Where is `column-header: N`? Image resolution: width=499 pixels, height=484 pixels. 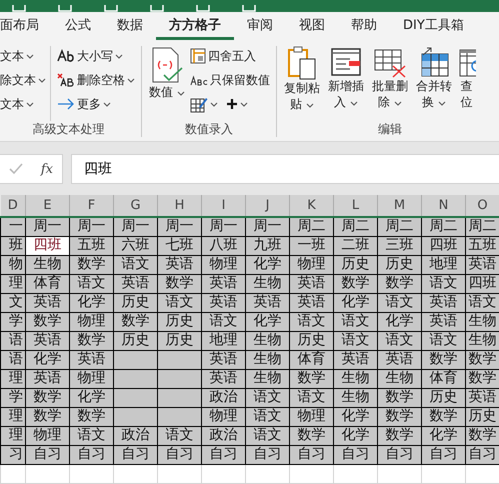 column-header: N is located at coordinates (444, 206).